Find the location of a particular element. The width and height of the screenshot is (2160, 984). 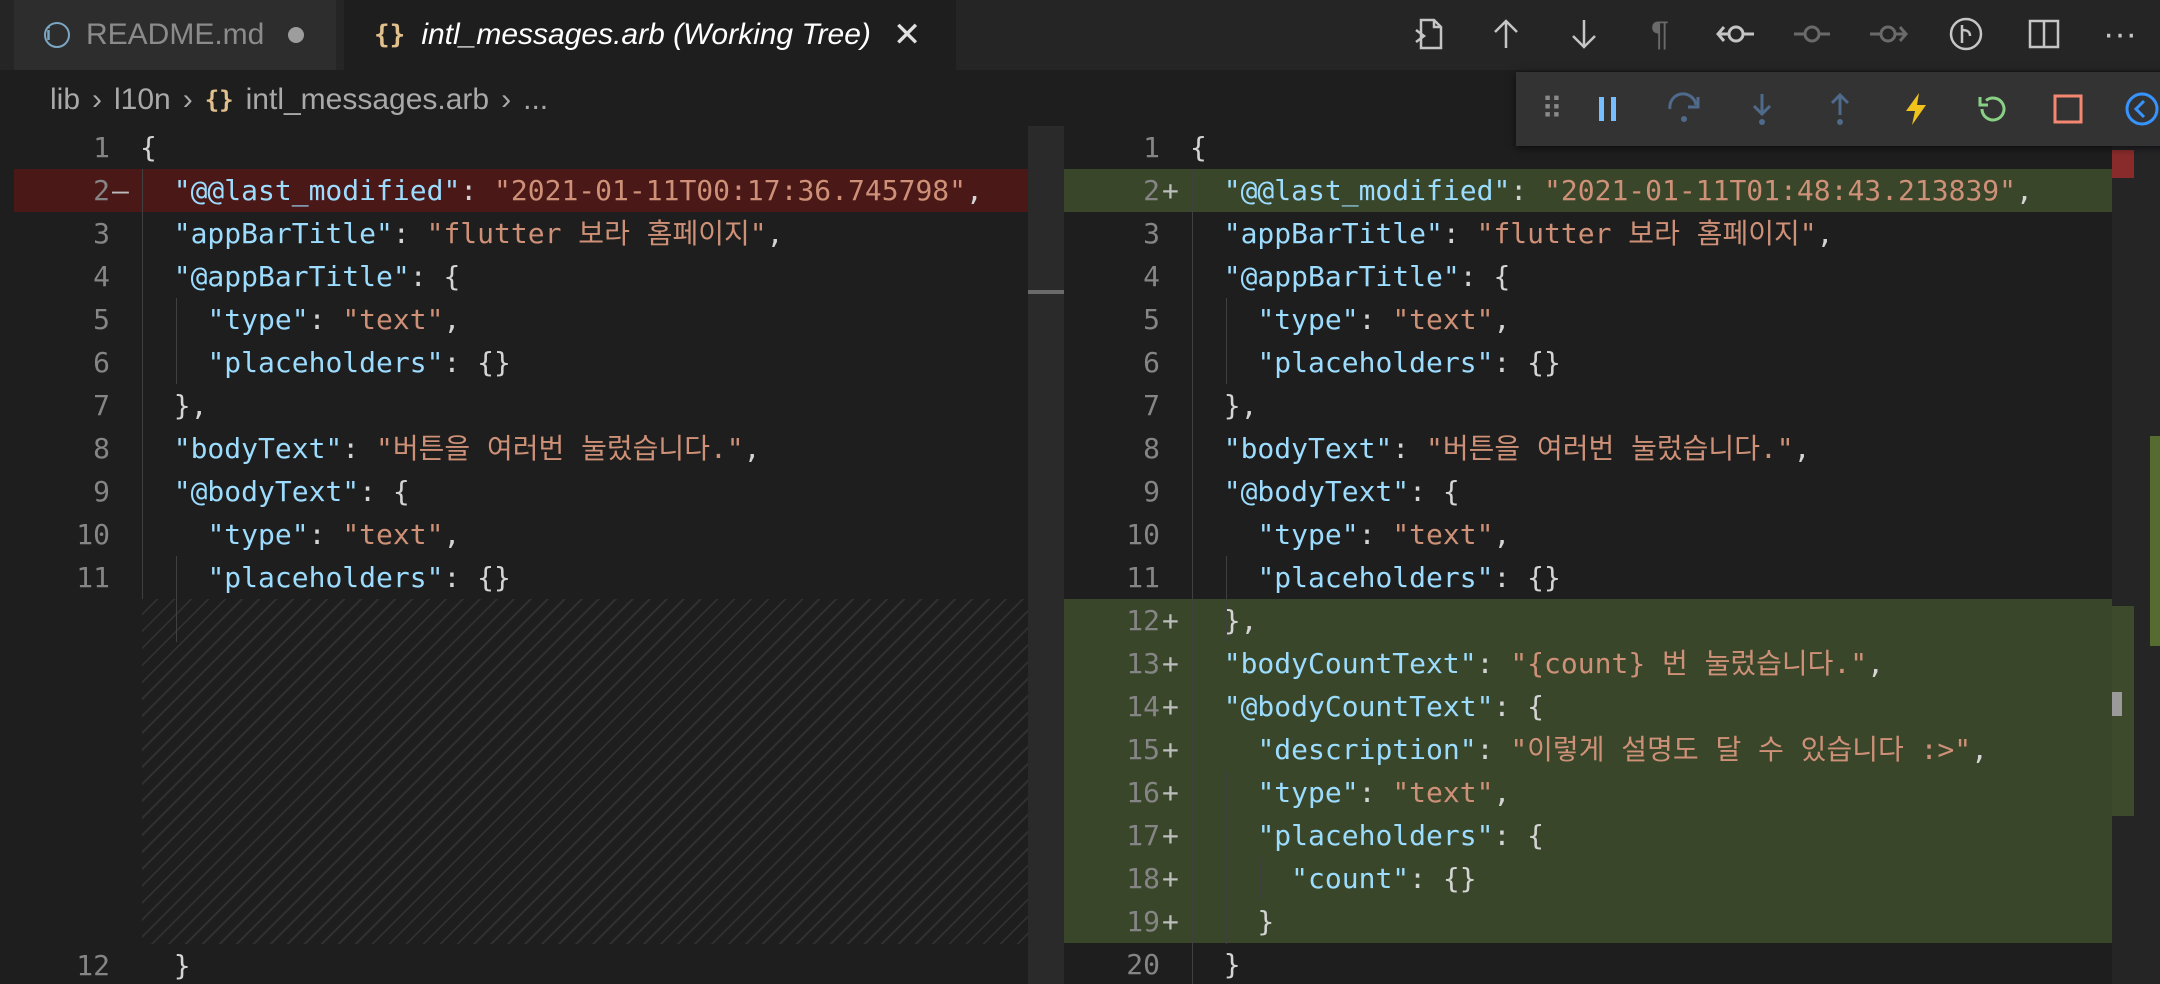

right-code-line-14: 14 + "@bodyCountText": { is located at coordinates (1588, 706).